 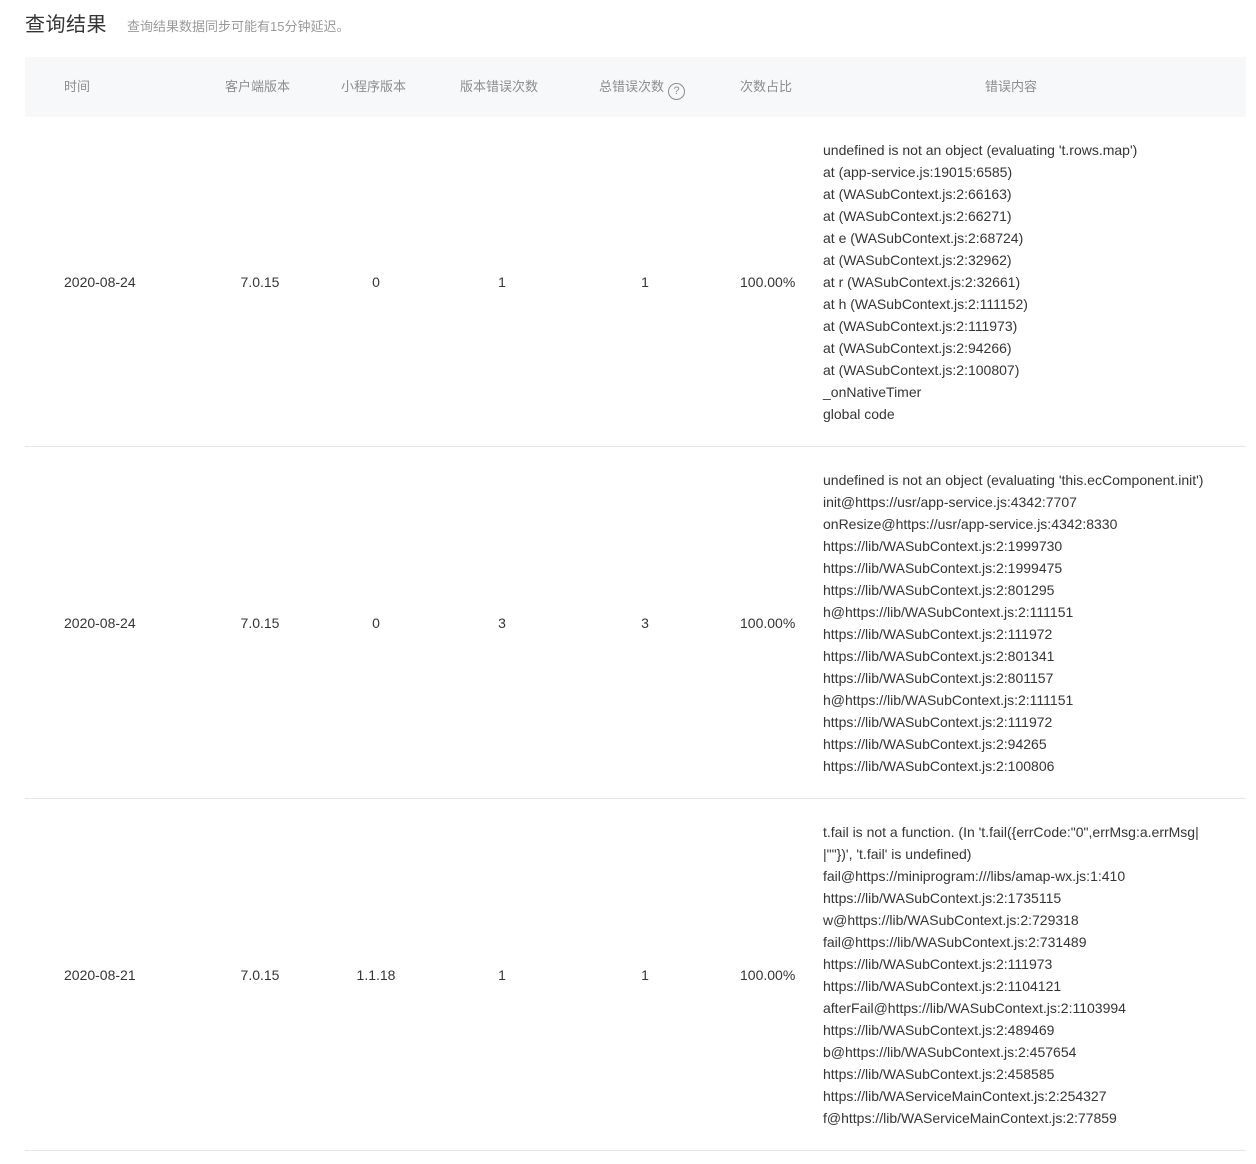 I want to click on error-message-line: https://lib/WASubContext.js:2:801341, so click(x=939, y=656).